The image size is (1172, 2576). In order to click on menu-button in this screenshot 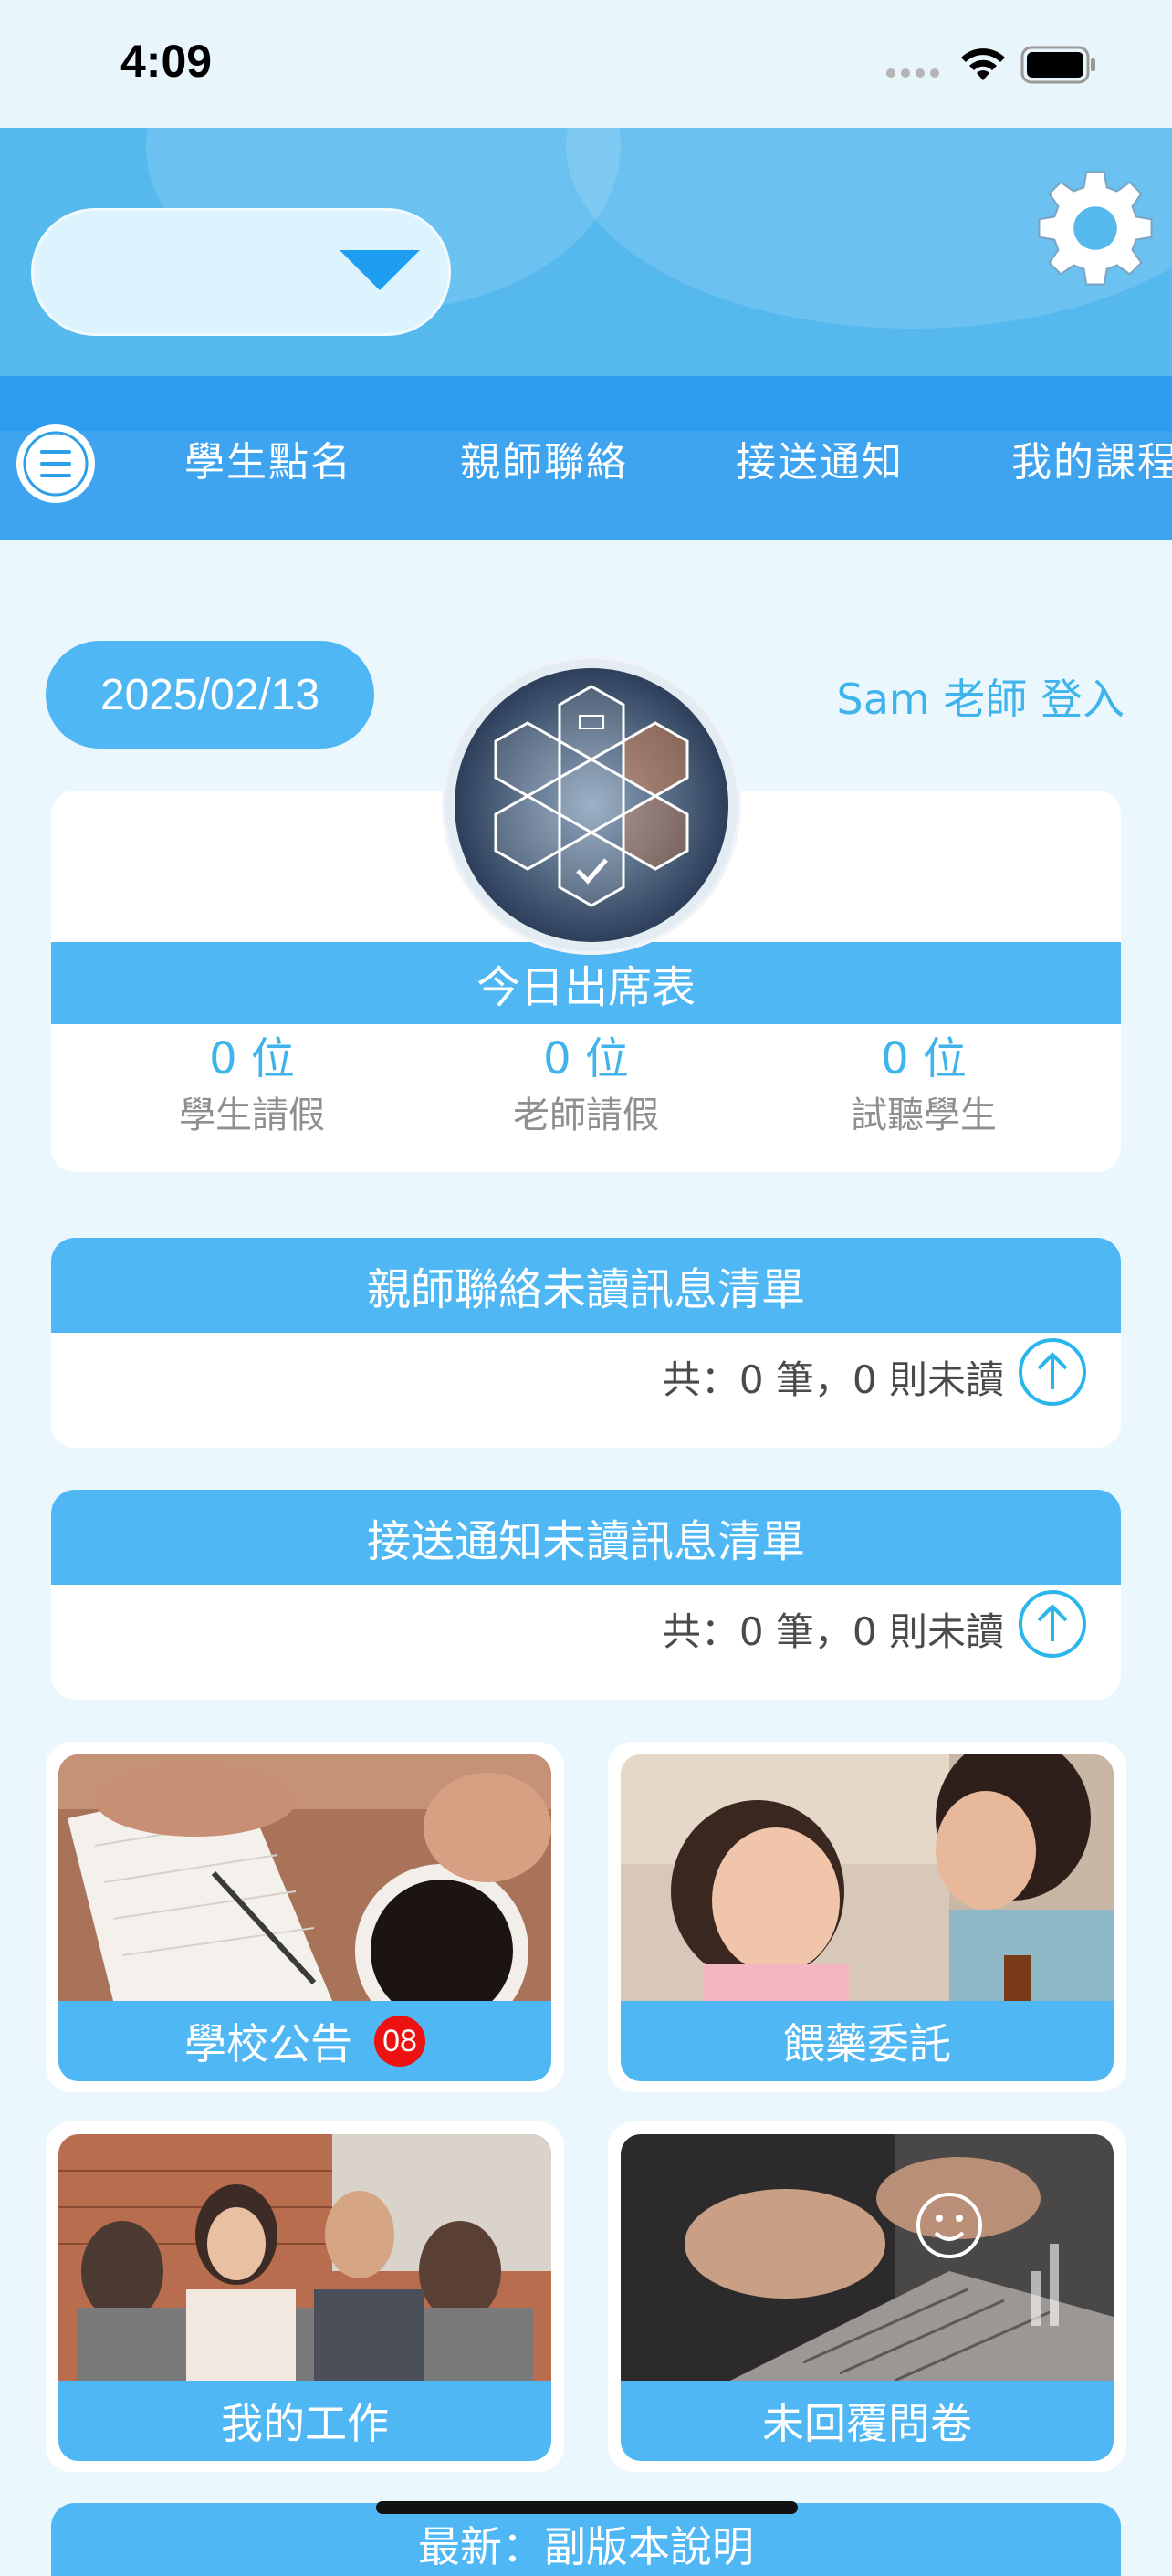, I will do `click(56, 463)`.